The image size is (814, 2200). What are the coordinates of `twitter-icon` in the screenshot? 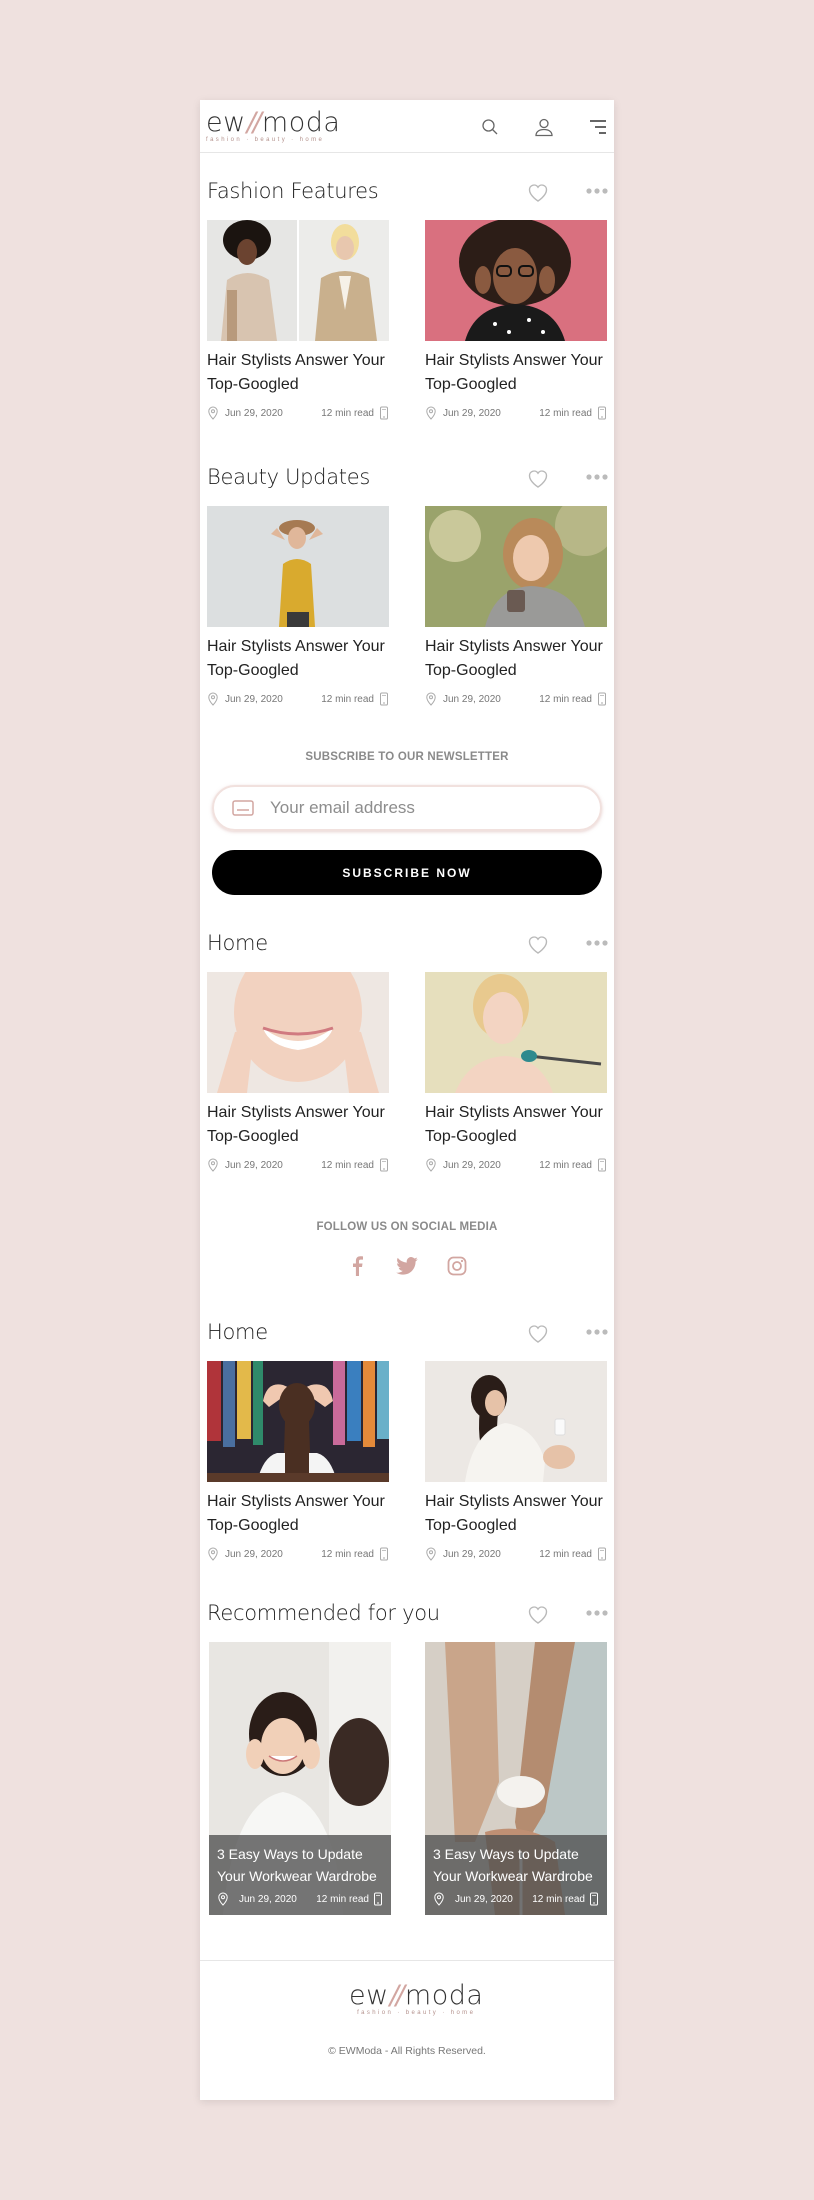 It's located at (407, 1266).